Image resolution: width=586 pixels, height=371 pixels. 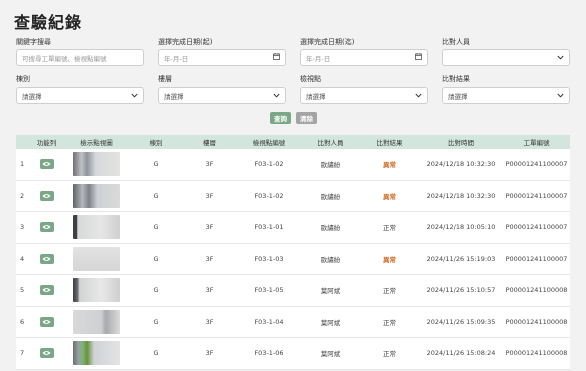 What do you see at coordinates (364, 57) in the screenshot?
I see `date-end-input: 年-月-日` at bounding box center [364, 57].